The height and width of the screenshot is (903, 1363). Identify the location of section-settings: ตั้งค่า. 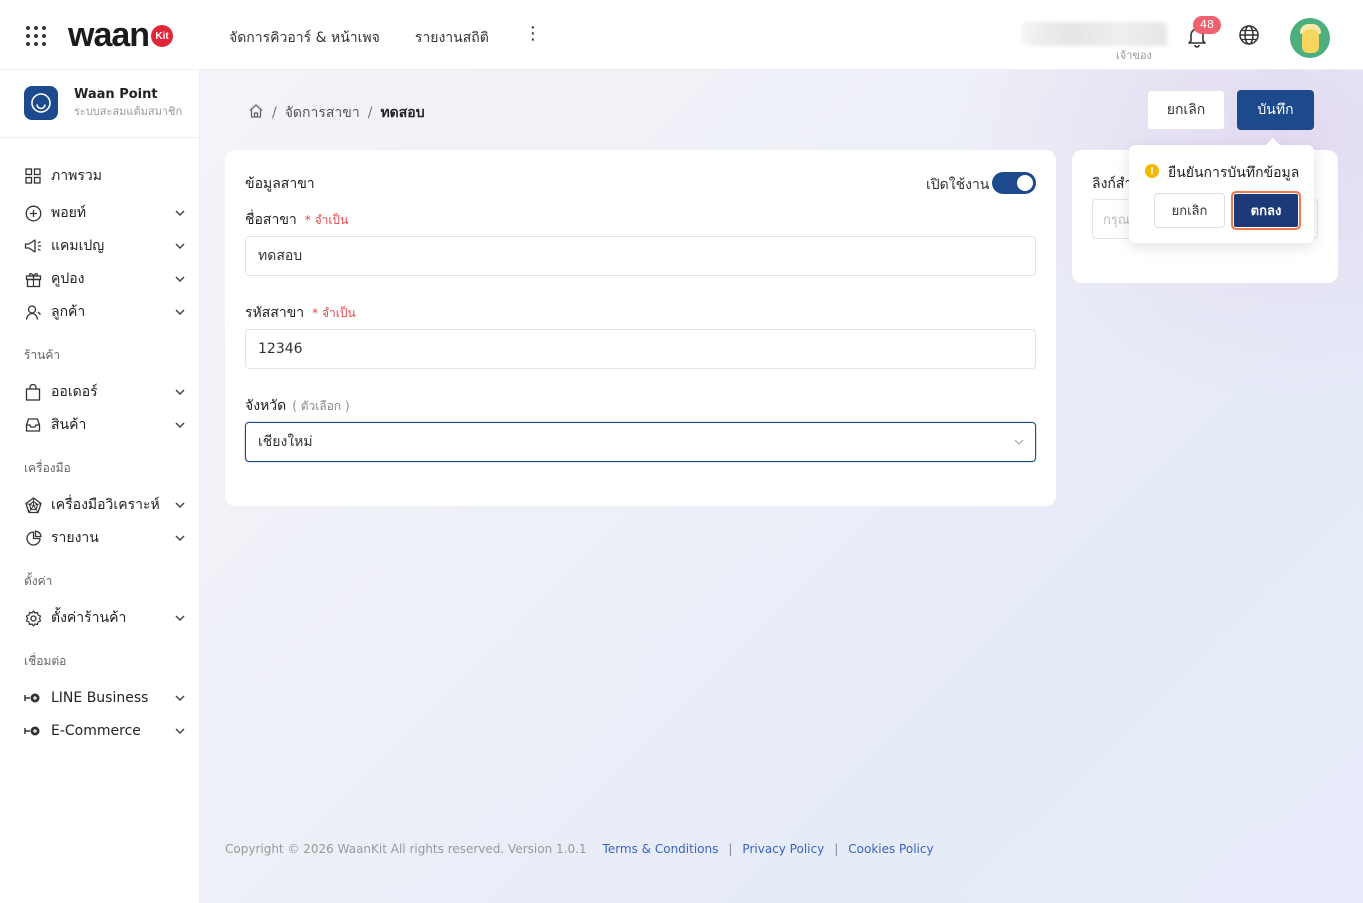
(38, 581).